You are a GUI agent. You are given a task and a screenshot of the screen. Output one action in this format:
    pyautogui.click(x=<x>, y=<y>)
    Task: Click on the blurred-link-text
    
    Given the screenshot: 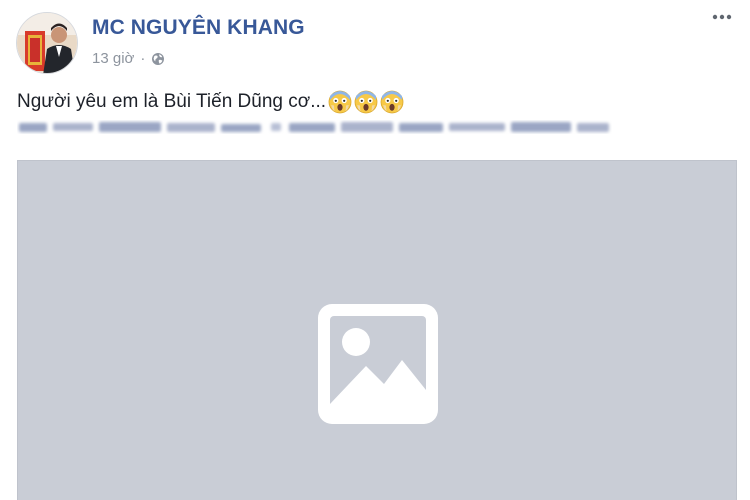 What is the action you would take?
    pyautogui.click(x=314, y=127)
    